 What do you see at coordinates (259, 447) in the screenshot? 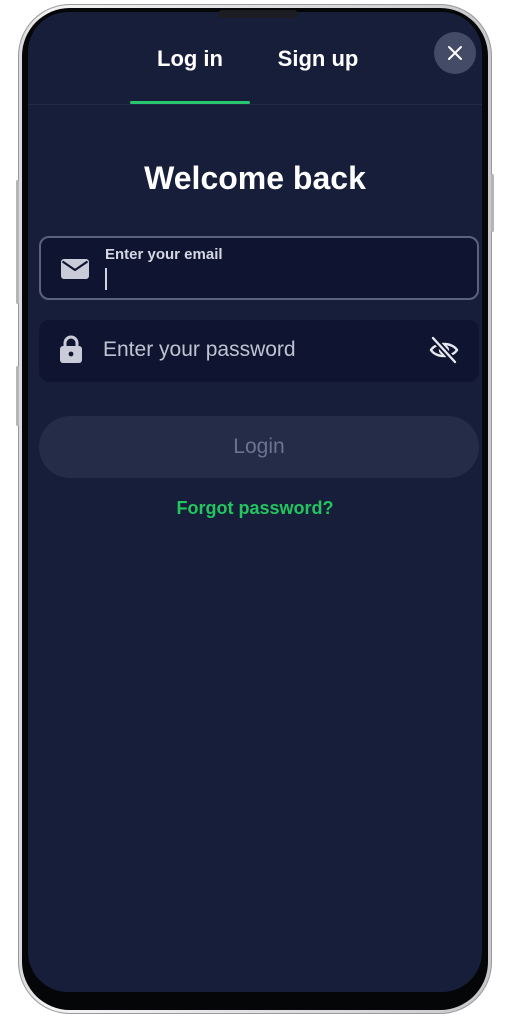
I see `login-button: Login` at bounding box center [259, 447].